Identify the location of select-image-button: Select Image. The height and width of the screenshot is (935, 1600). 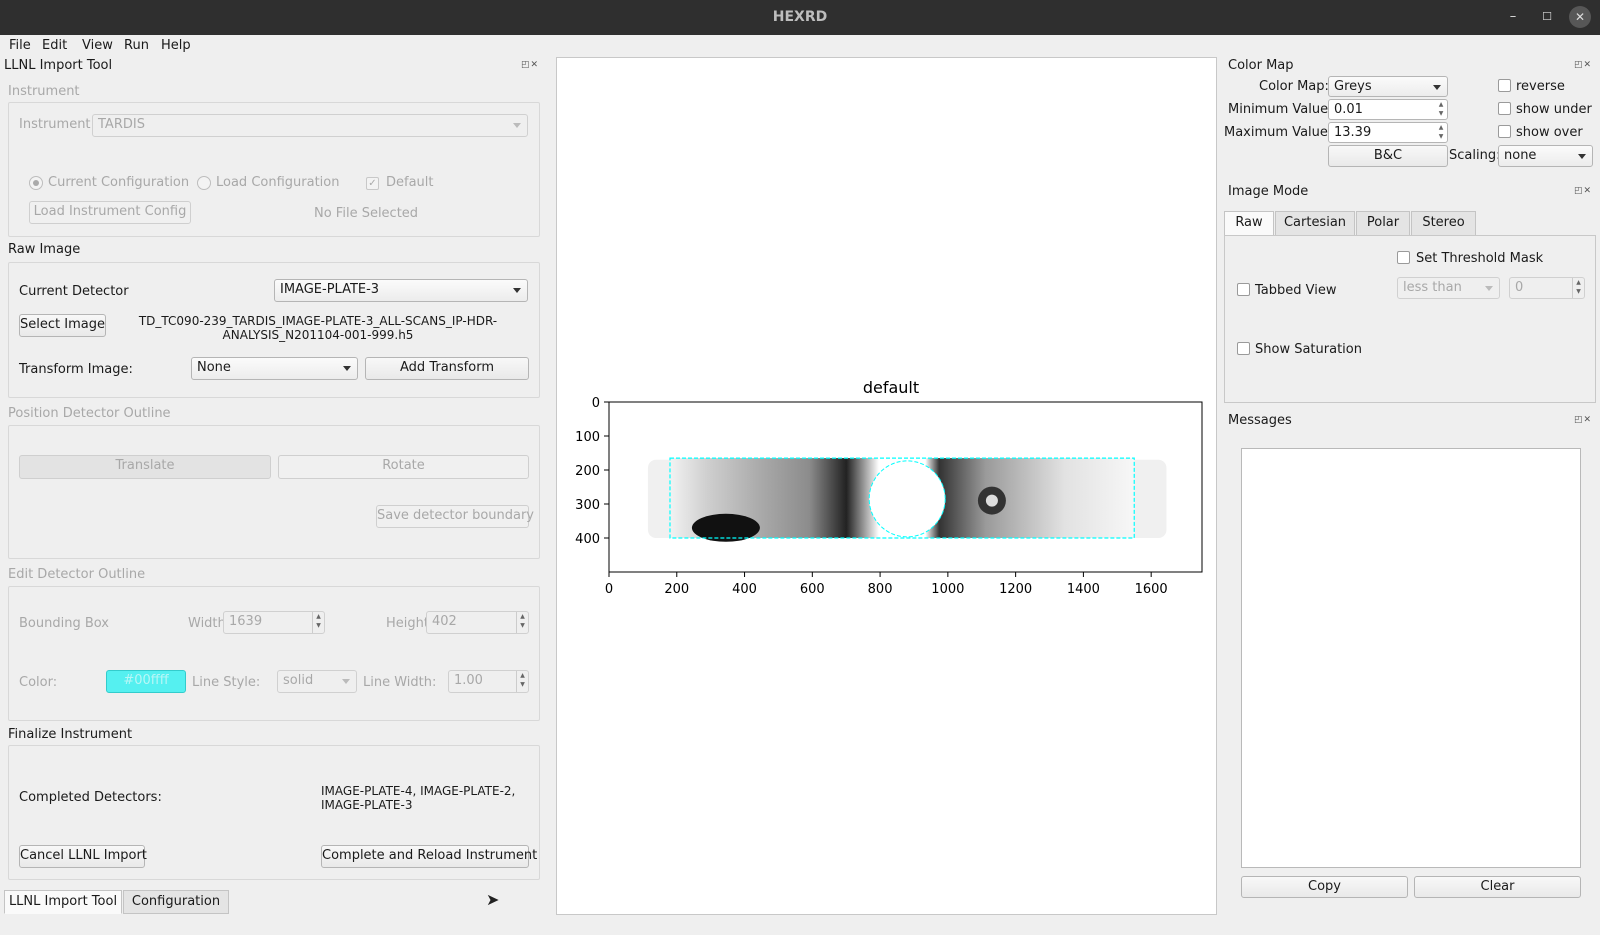
(62, 325).